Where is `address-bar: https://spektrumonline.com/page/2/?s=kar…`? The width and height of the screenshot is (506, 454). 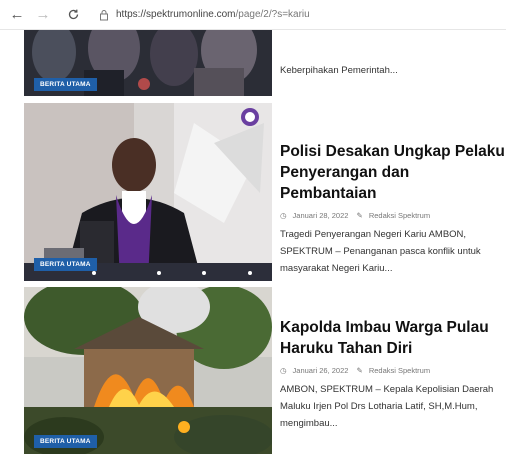 address-bar: https://spektrumonline.com/page/2/?s=kar… is located at coordinates (204, 15).